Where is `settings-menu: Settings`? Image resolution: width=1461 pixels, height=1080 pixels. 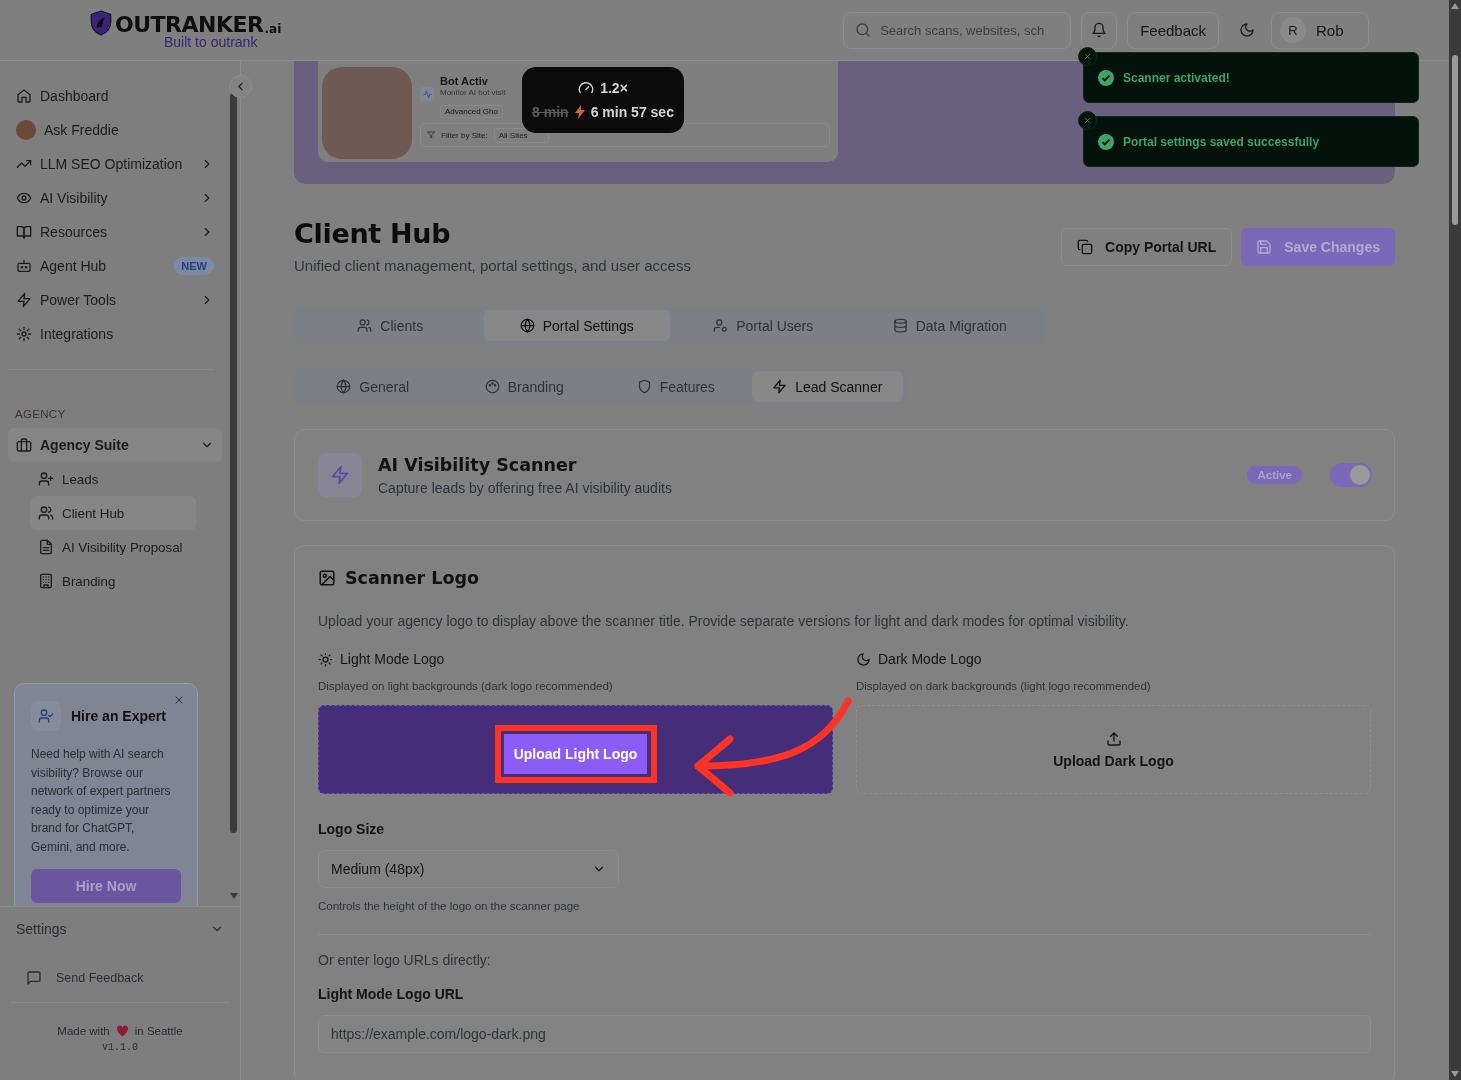 settings-menu: Settings is located at coordinates (120, 929).